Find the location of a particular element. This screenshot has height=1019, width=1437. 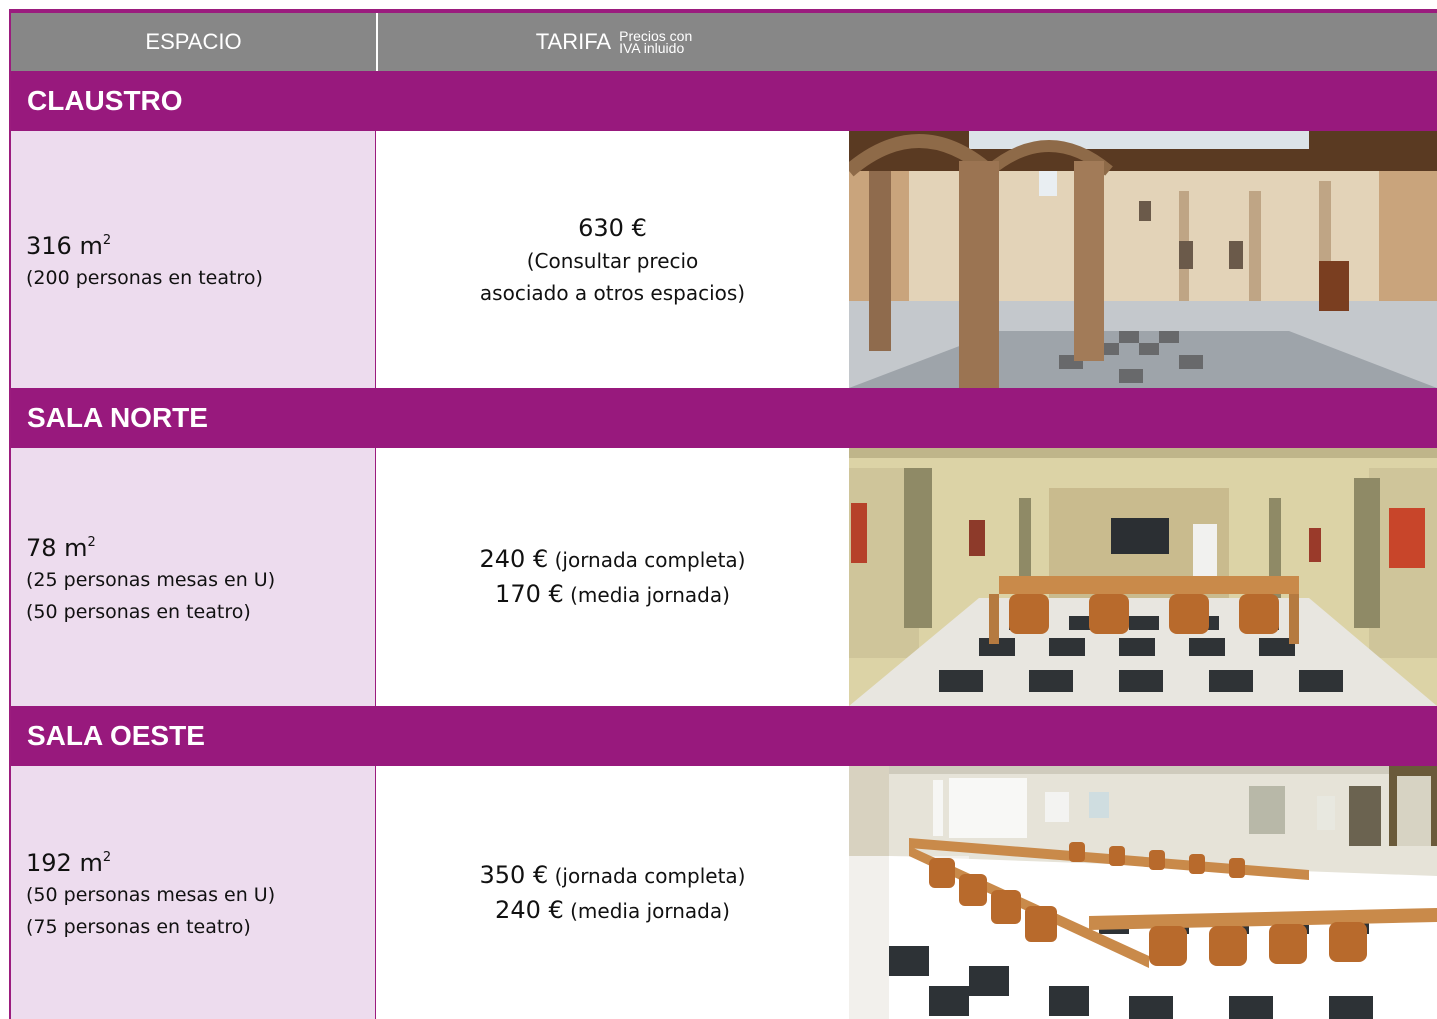

price-amount: 170 € is located at coordinates (529, 594).